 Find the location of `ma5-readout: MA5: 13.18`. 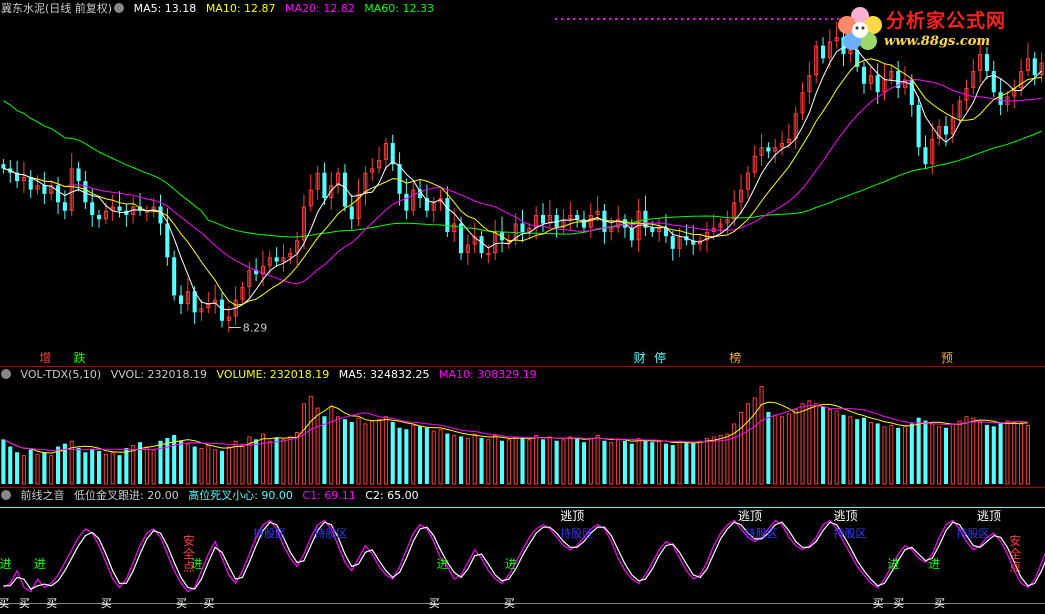

ma5-readout: MA5: 13.18 is located at coordinates (165, 8).